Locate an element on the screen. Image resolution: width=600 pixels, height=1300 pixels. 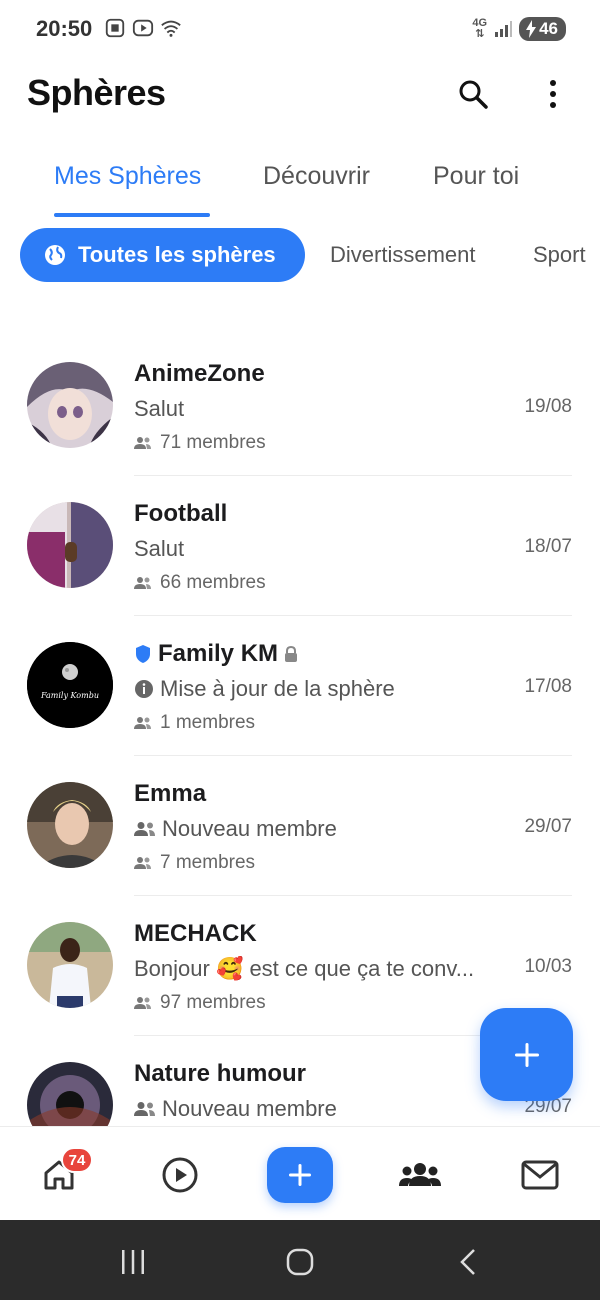
status-bar: 20:50 4G ⇅ 46 is located at coordinates (300, 29).